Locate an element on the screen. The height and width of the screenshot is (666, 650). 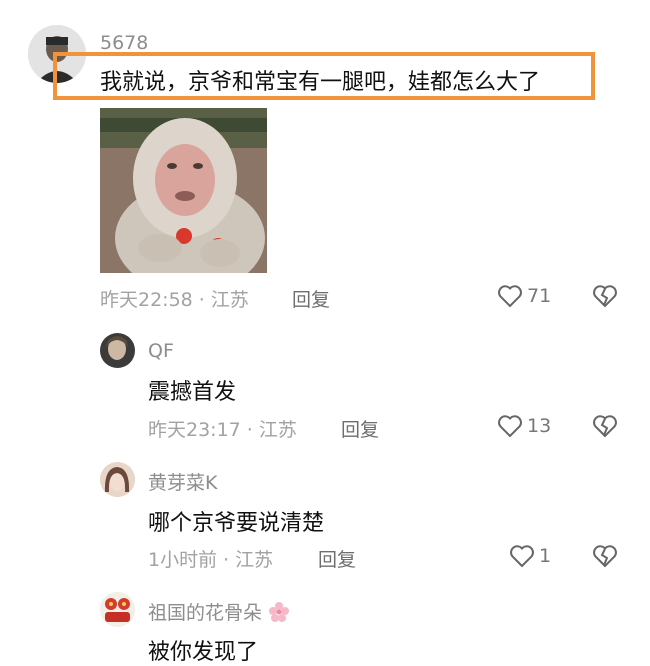
reply-time: 昨天23:17 is located at coordinates (194, 430).